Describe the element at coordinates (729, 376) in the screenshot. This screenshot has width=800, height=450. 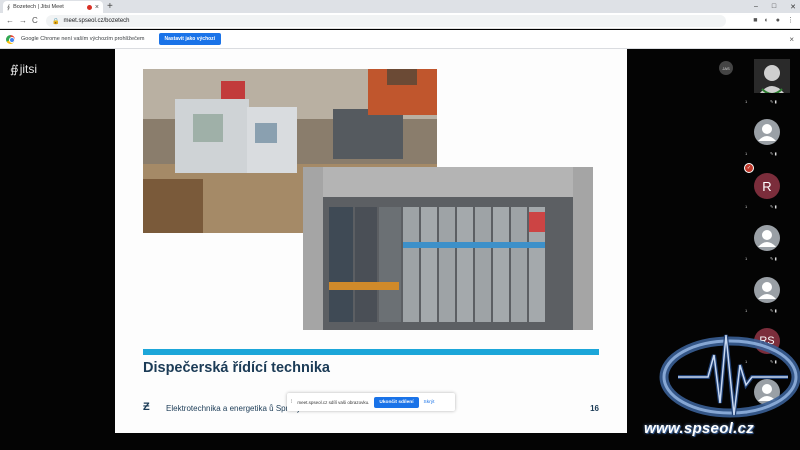
I see `spseol-watermark-logo` at that location.